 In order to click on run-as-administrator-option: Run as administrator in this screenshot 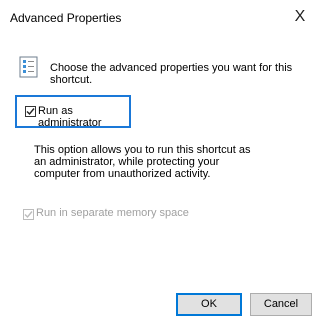, I will do `click(73, 112)`.